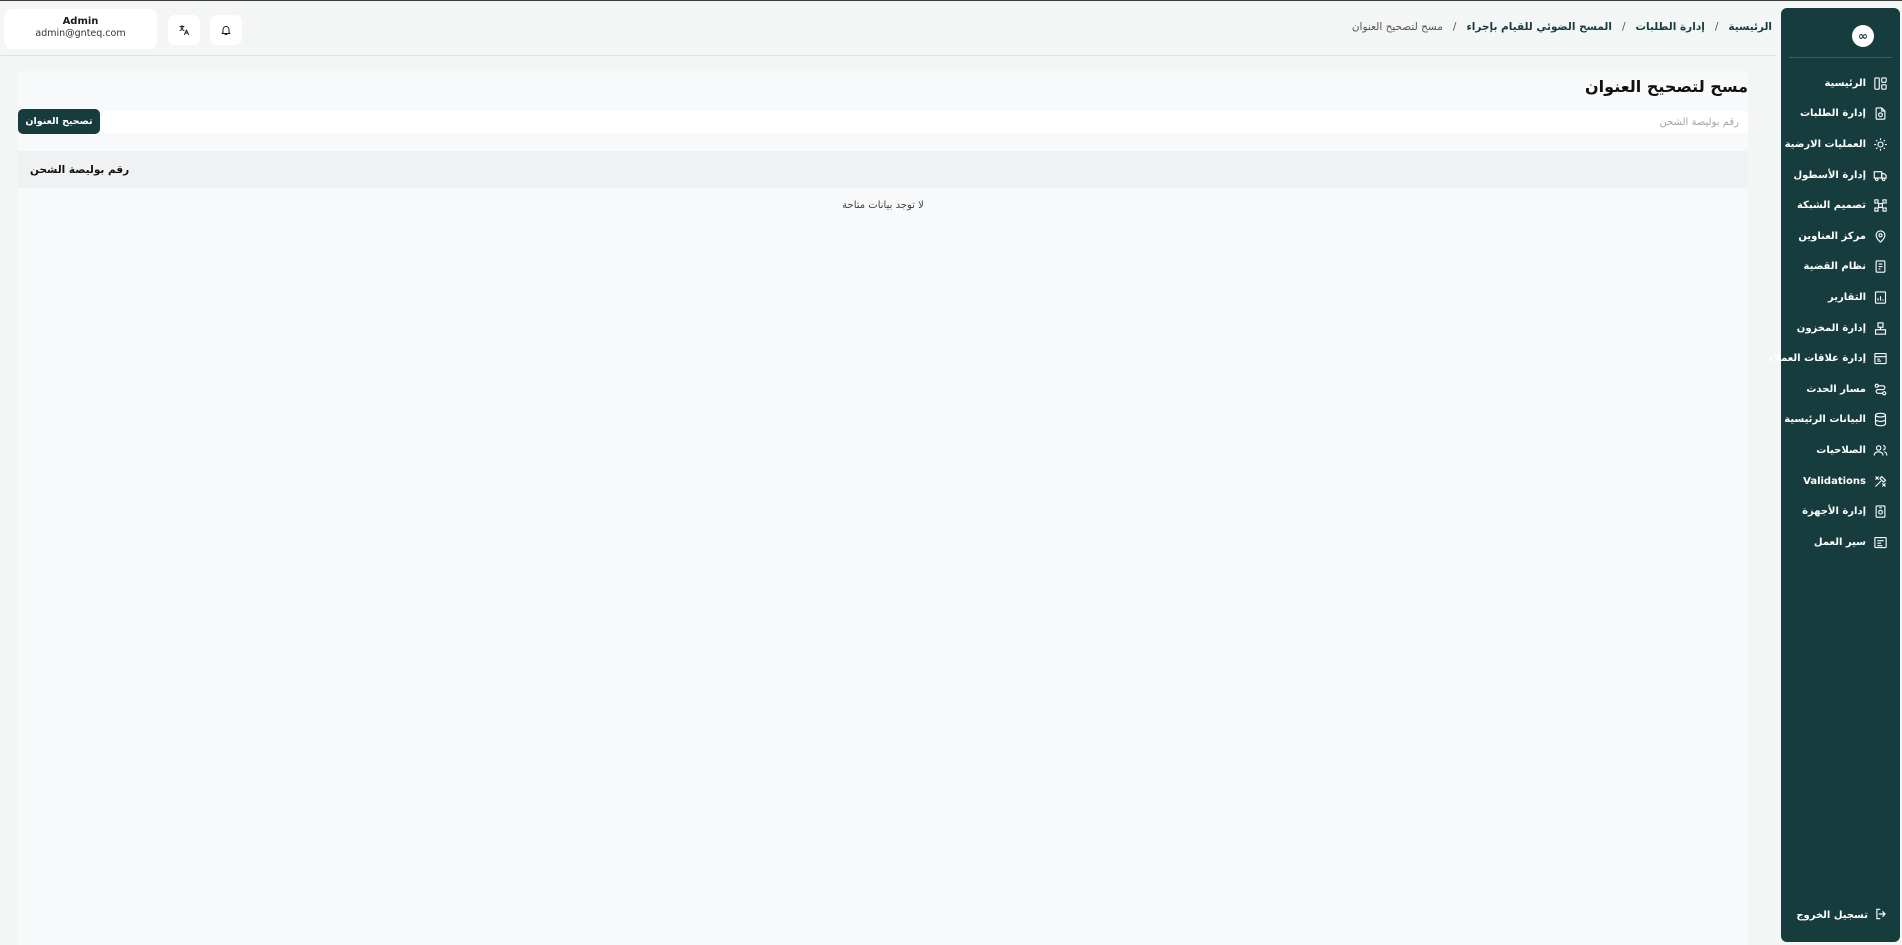 Image resolution: width=1902 pixels, height=945 pixels. I want to click on sidebar-item-reports: التقارير, so click(1840, 297).